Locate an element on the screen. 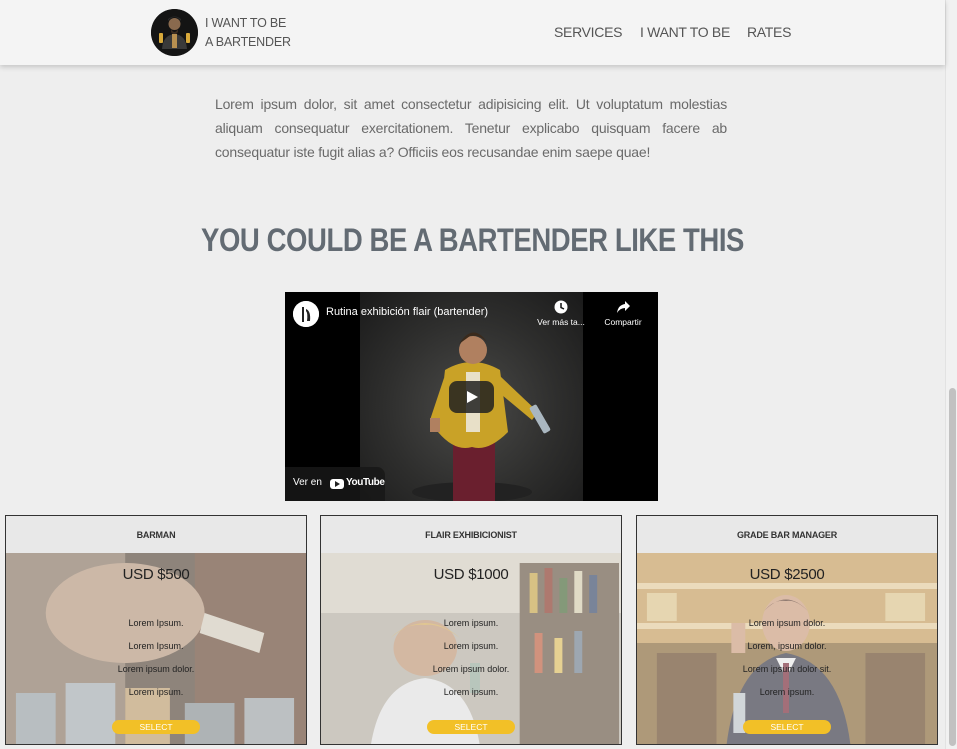  nav-link-services: SERVICES is located at coordinates (588, 32).